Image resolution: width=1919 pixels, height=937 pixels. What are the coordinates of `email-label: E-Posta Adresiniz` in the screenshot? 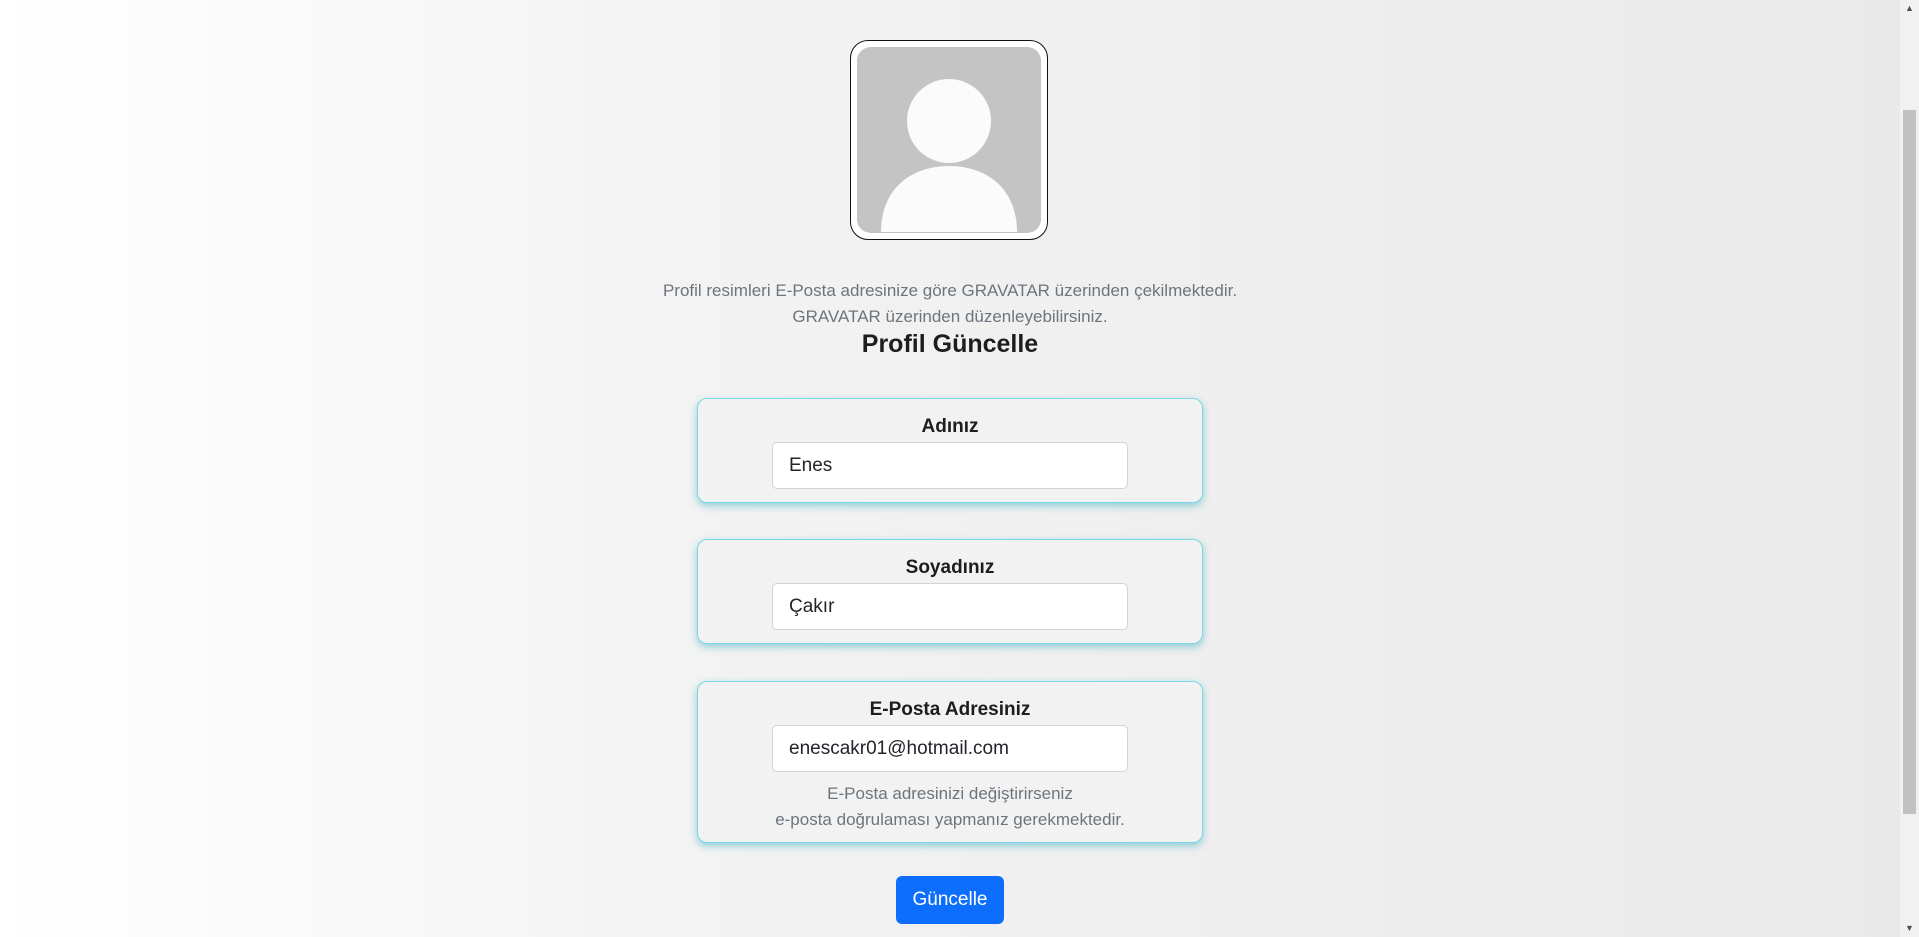 It's located at (950, 709).